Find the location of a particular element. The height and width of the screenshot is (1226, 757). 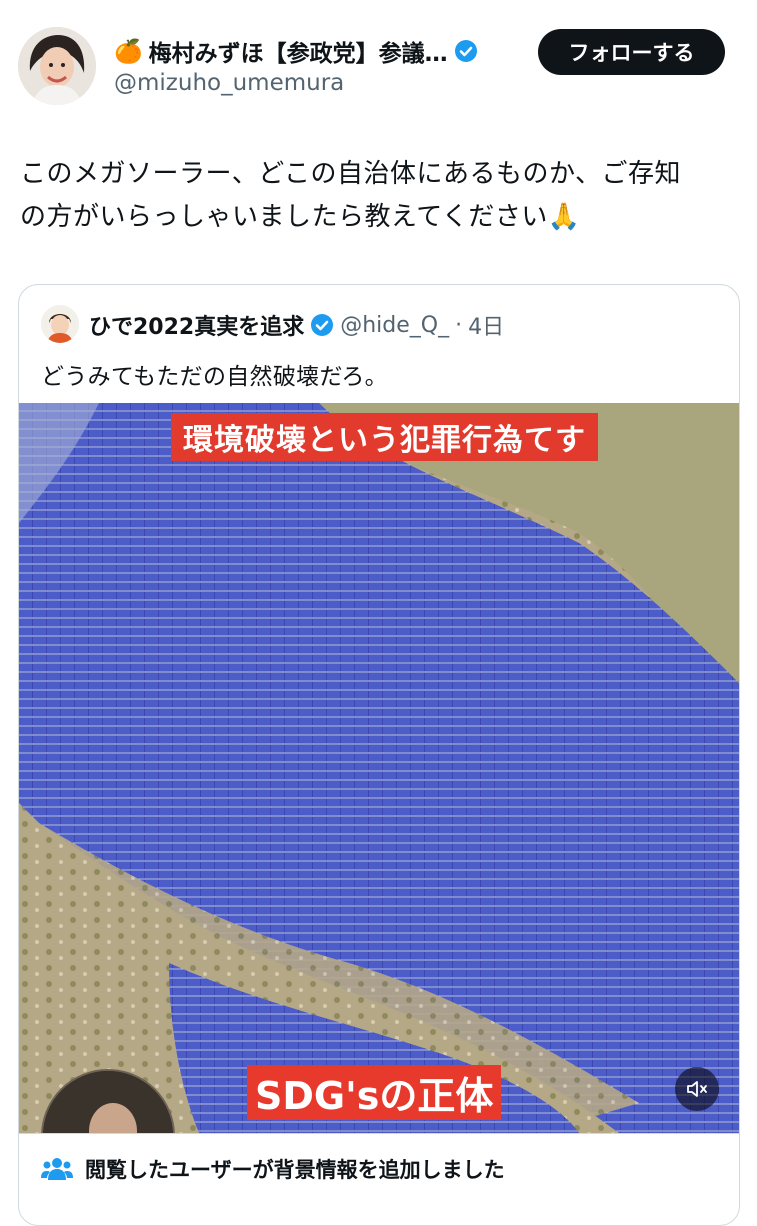

mute-icon is located at coordinates (697, 1089).